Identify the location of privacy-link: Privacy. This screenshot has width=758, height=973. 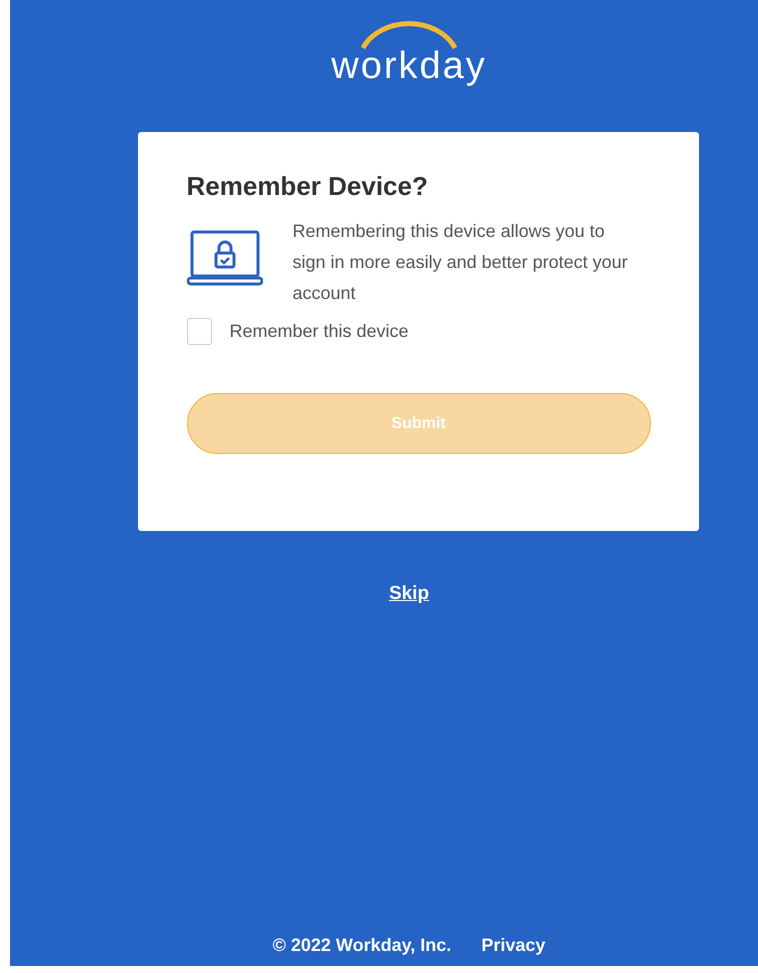
(513, 945).